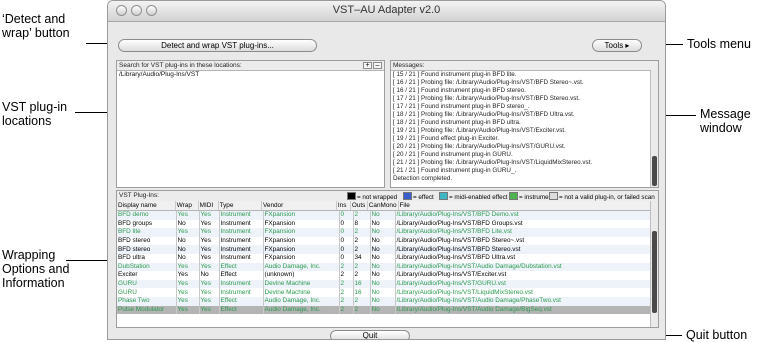 The image size is (768, 342). What do you see at coordinates (147, 232) in the screenshot?
I see `cell-display-name: BFD lite` at bounding box center [147, 232].